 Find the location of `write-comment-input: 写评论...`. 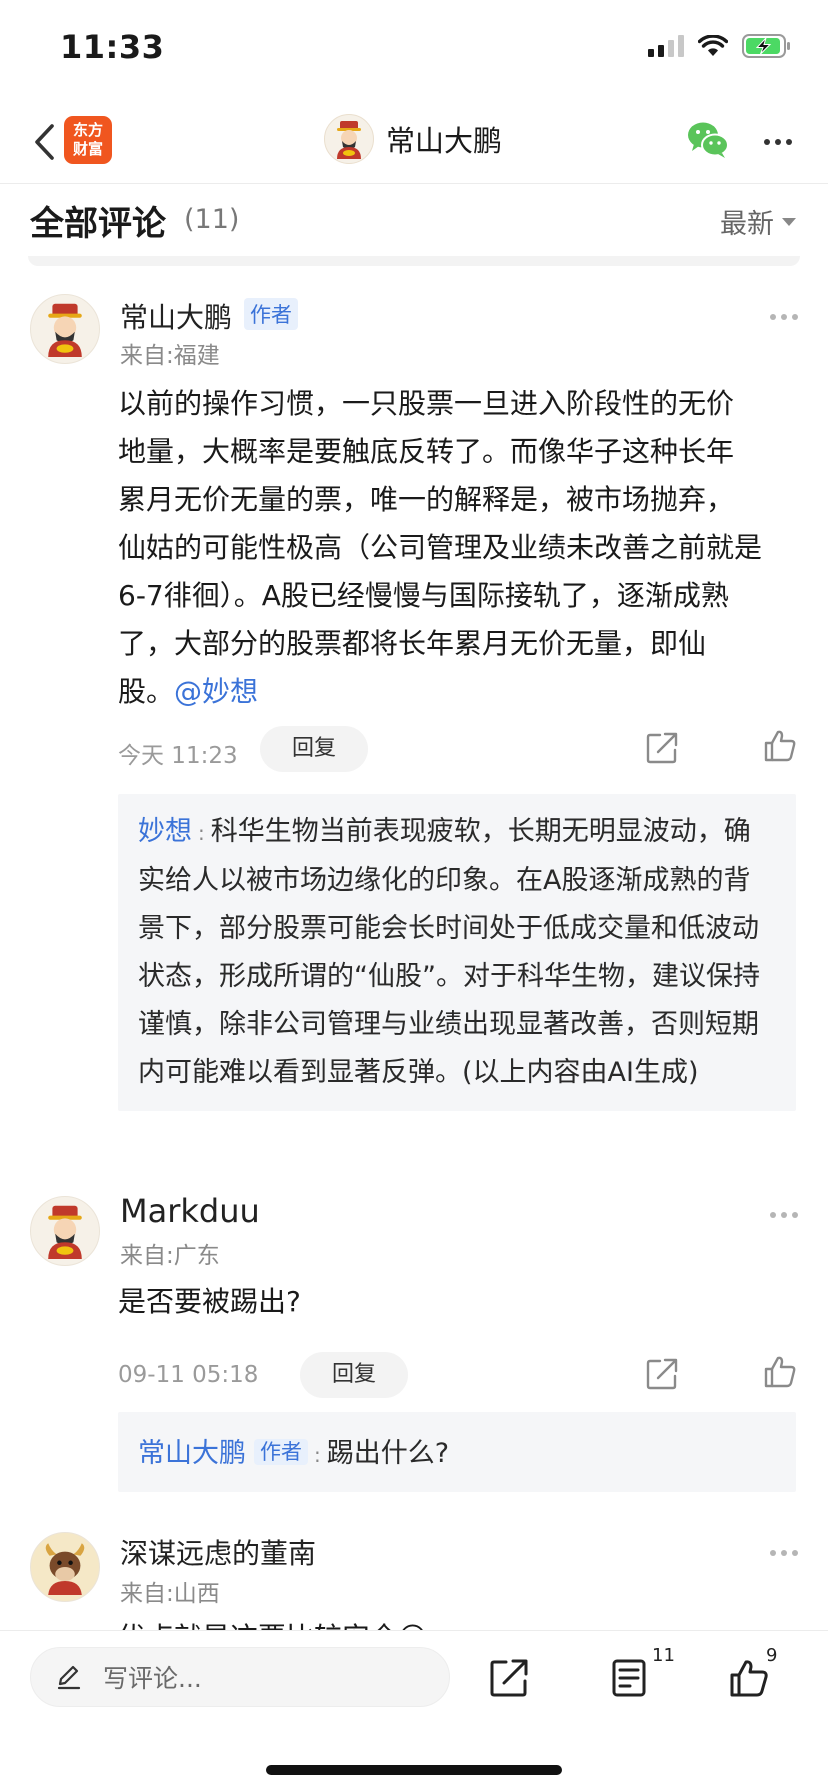

write-comment-input: 写评论... is located at coordinates (240, 1677).